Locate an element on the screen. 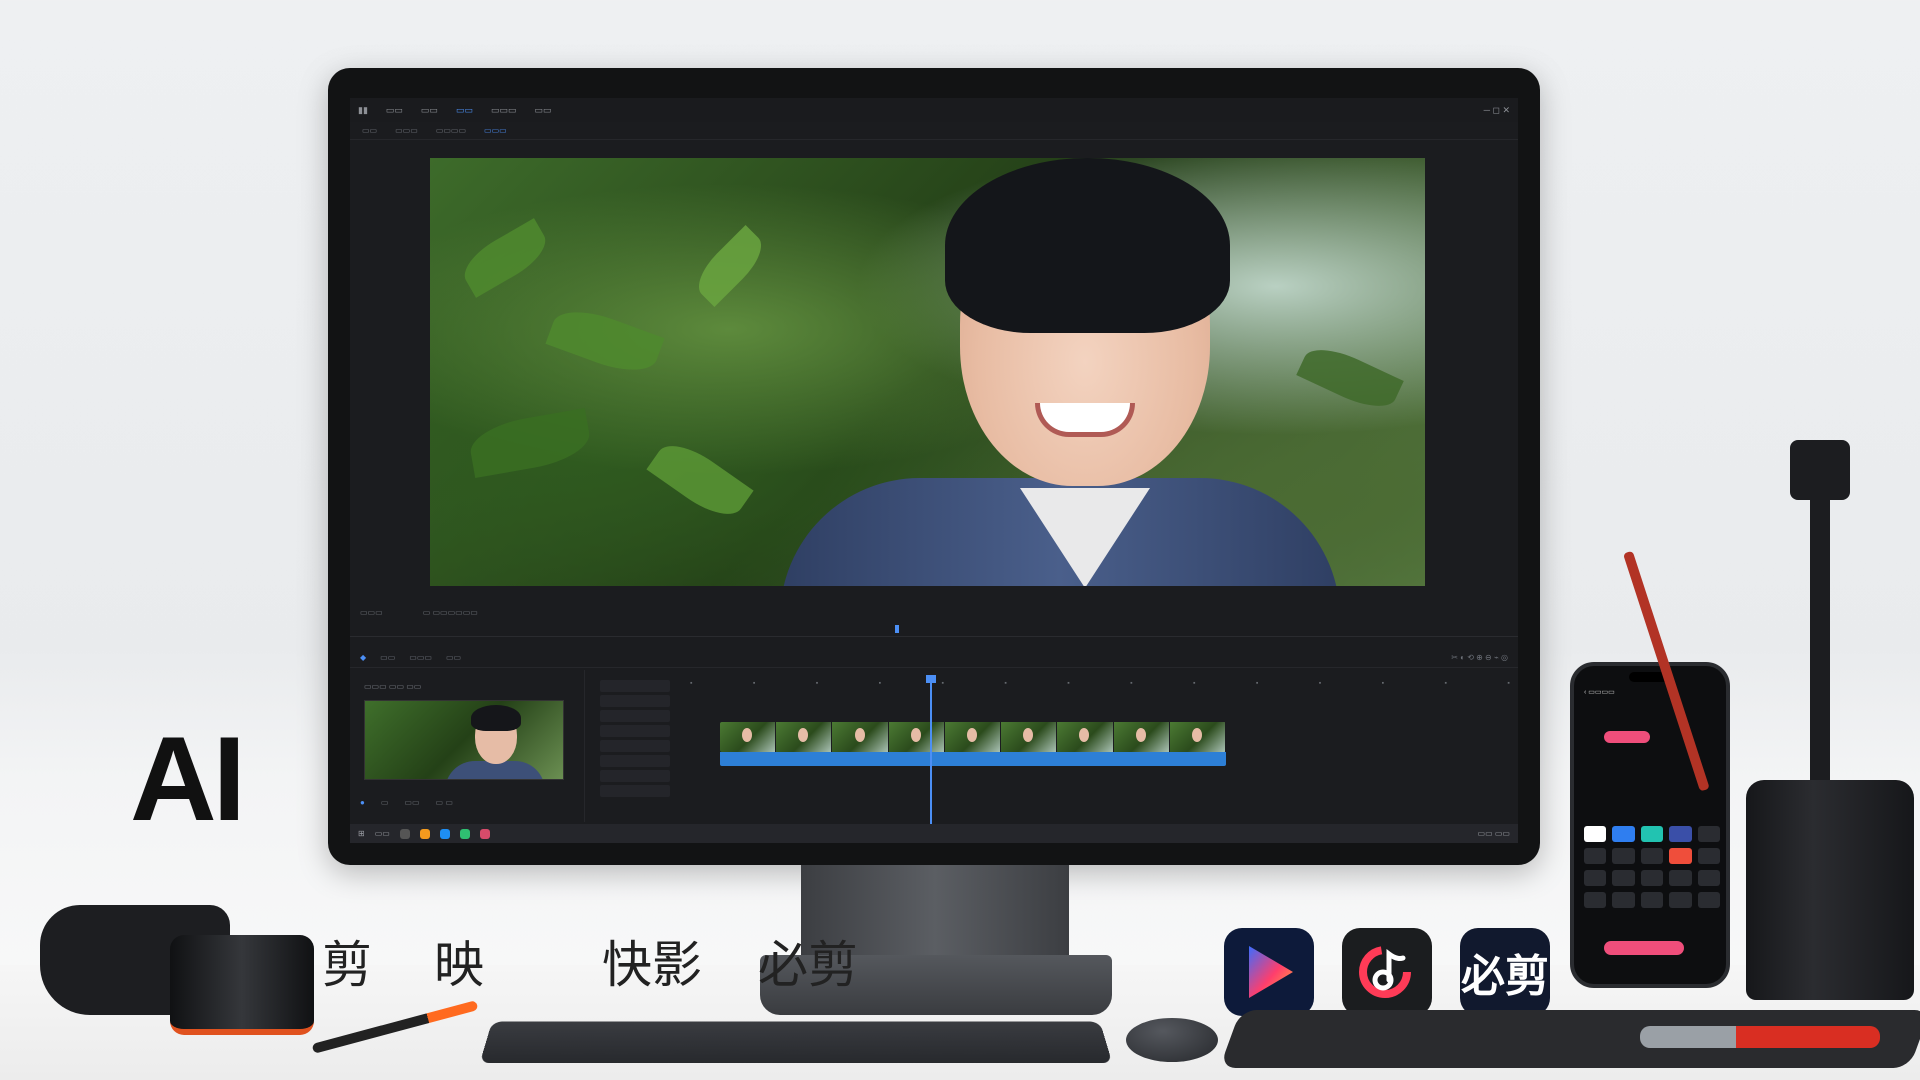 This screenshot has width=1920, height=1080. camera-lens is located at coordinates (242, 985).